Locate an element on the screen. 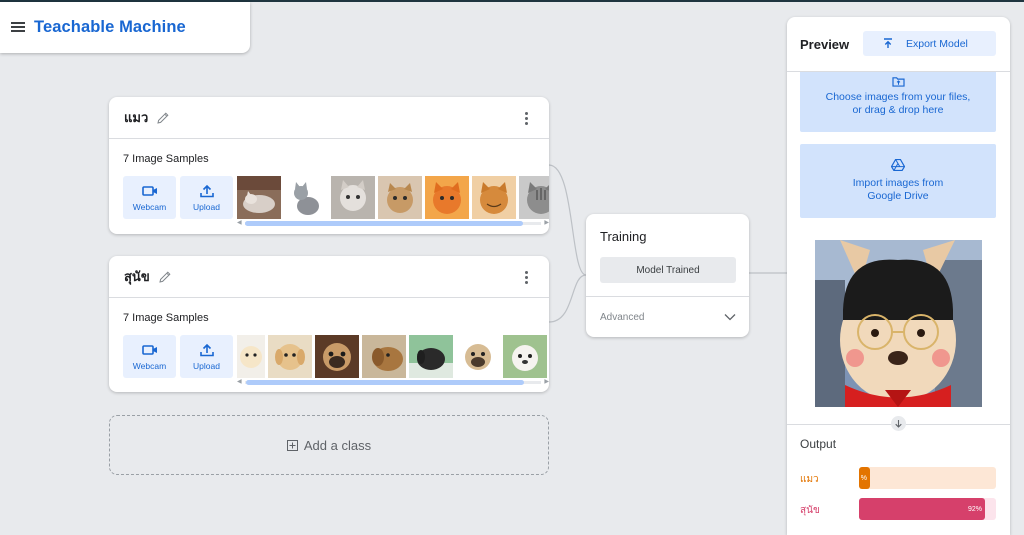 The width and height of the screenshot is (1024, 535). arrow-down-icon is located at coordinates (898, 423).